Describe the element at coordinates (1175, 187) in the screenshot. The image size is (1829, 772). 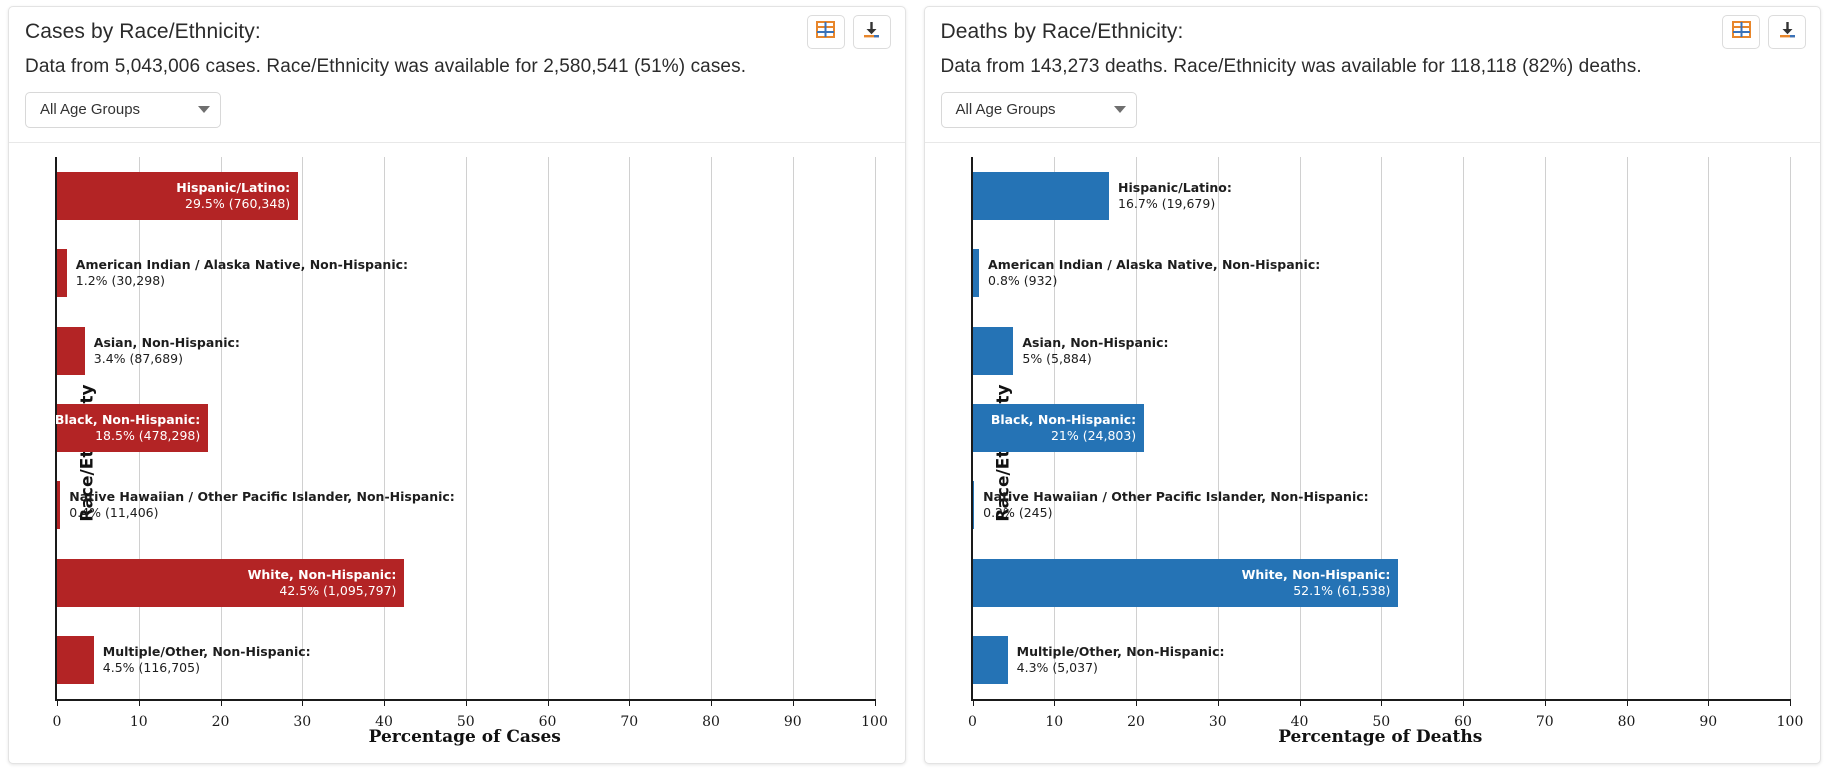
I see `bar-label-category: Hispanic/Latino:` at that location.